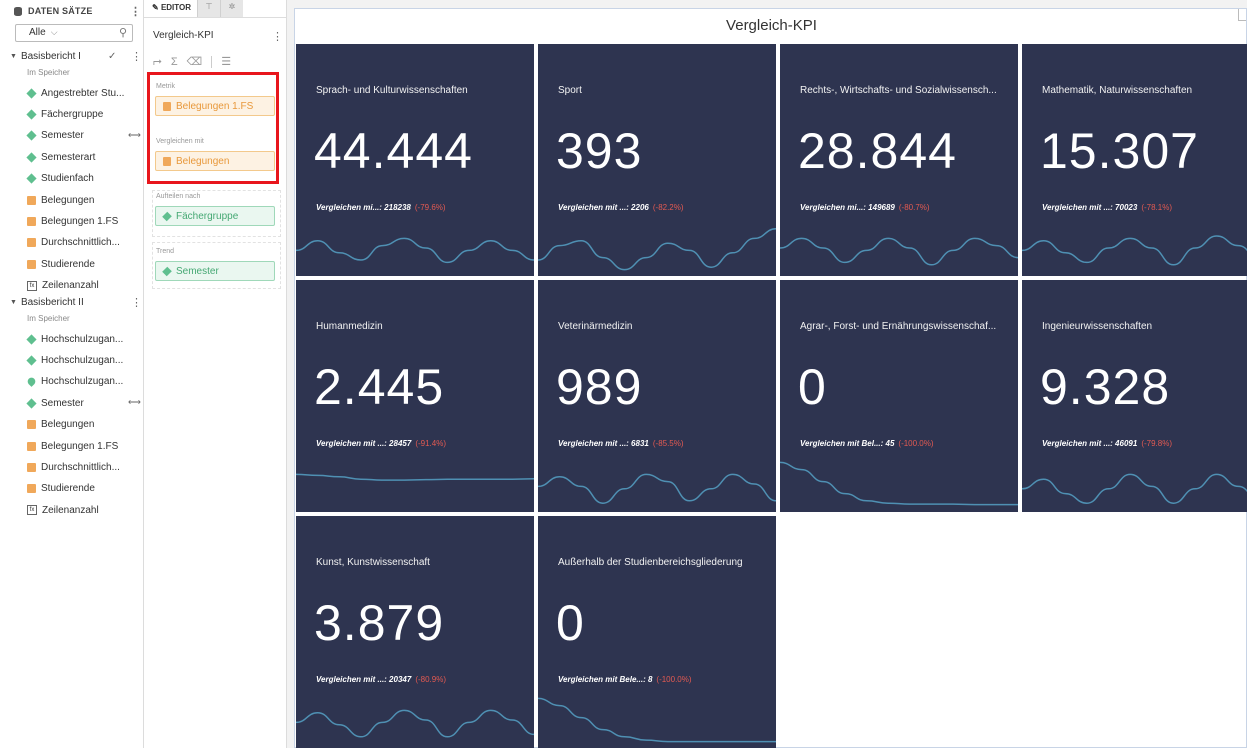  What do you see at coordinates (157, 61) in the screenshot?
I see `swap-axes-icon: ⮣` at bounding box center [157, 61].